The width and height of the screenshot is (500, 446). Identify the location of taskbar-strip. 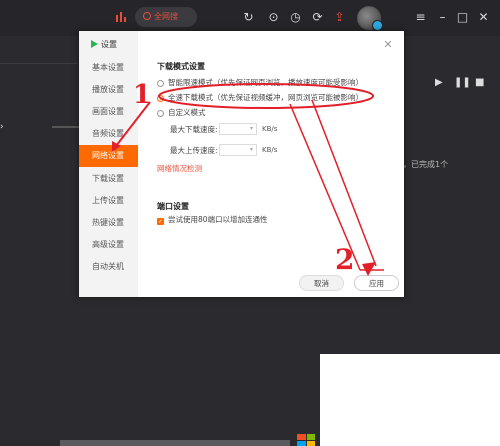
(175, 443).